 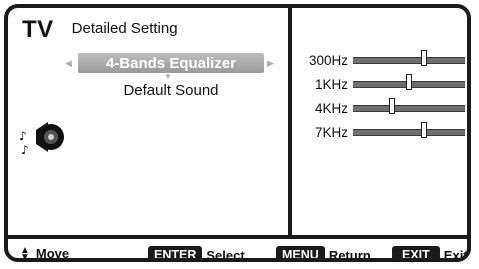 I want to click on up-down-arrows-icon: ▲ ▼, so click(x=25, y=253).